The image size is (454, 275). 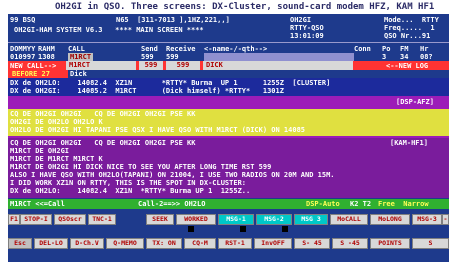 I want to click on new-call-input: M1RCT, so click(x=101, y=65).